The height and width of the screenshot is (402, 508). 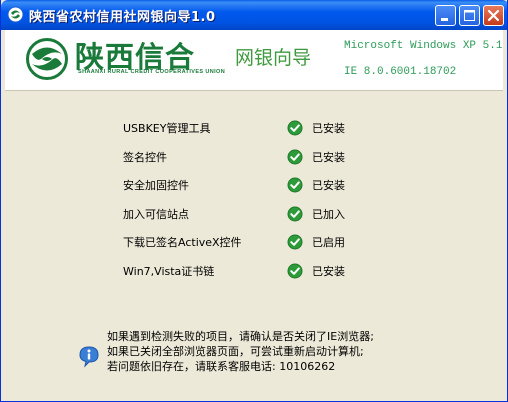 What do you see at coordinates (423, 46) in the screenshot?
I see `os-version: Microsoft Windows XP 5.1` at bounding box center [423, 46].